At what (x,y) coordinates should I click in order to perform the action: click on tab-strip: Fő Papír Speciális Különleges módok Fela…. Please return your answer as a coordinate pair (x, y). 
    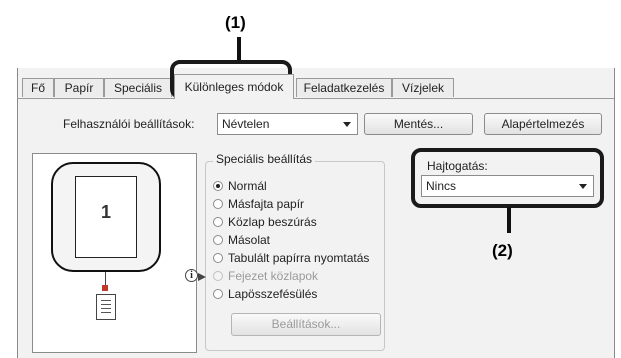
    Looking at the image, I should click on (315, 86).